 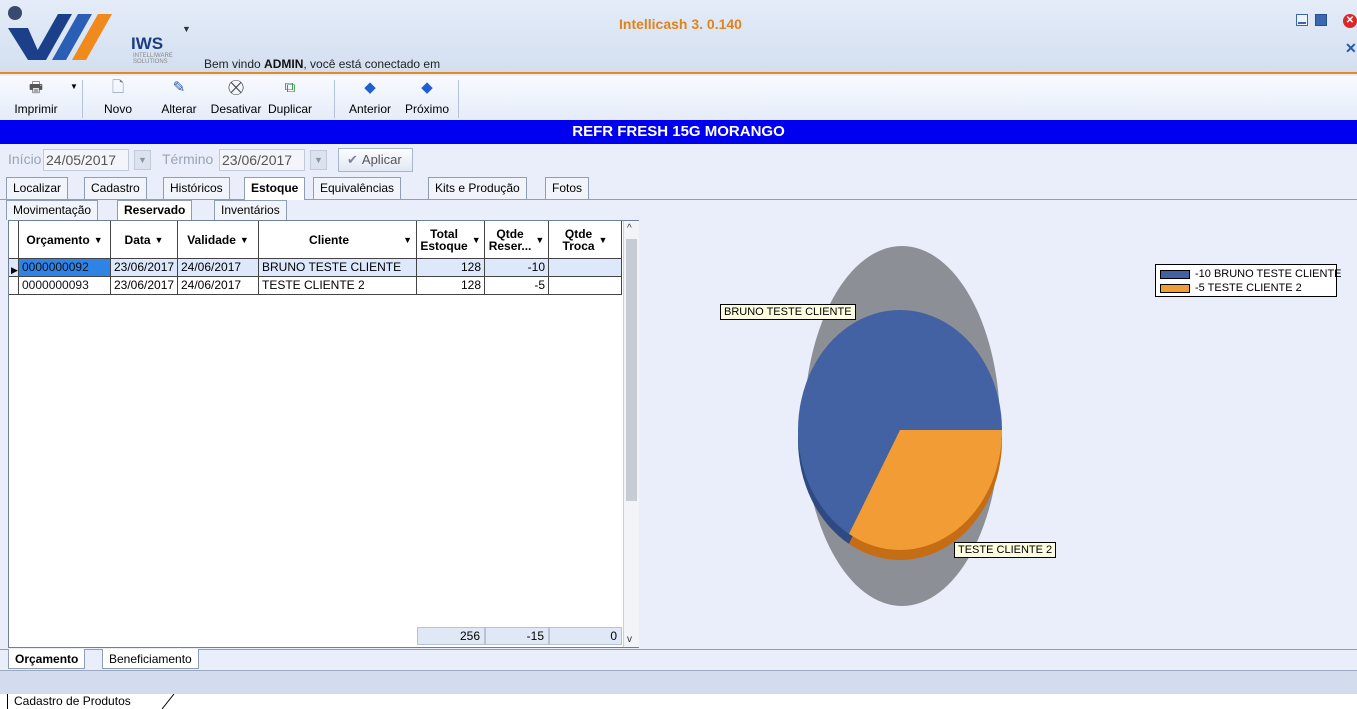 What do you see at coordinates (585, 240) in the screenshot?
I see `col-qtde-troca: Qtde Troca ▼` at bounding box center [585, 240].